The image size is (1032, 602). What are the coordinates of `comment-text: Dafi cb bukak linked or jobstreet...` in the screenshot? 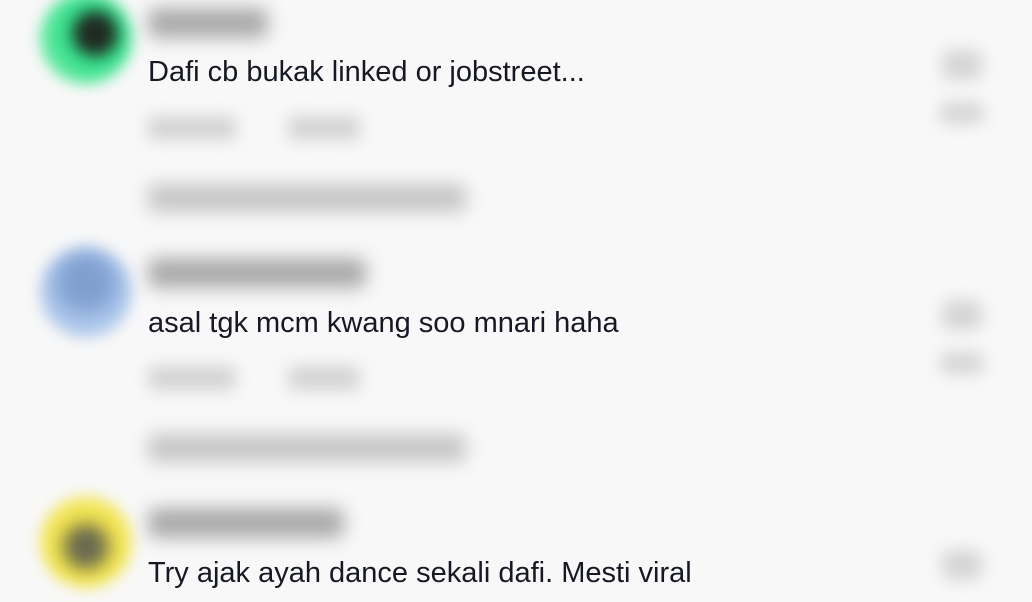 It's located at (366, 72).